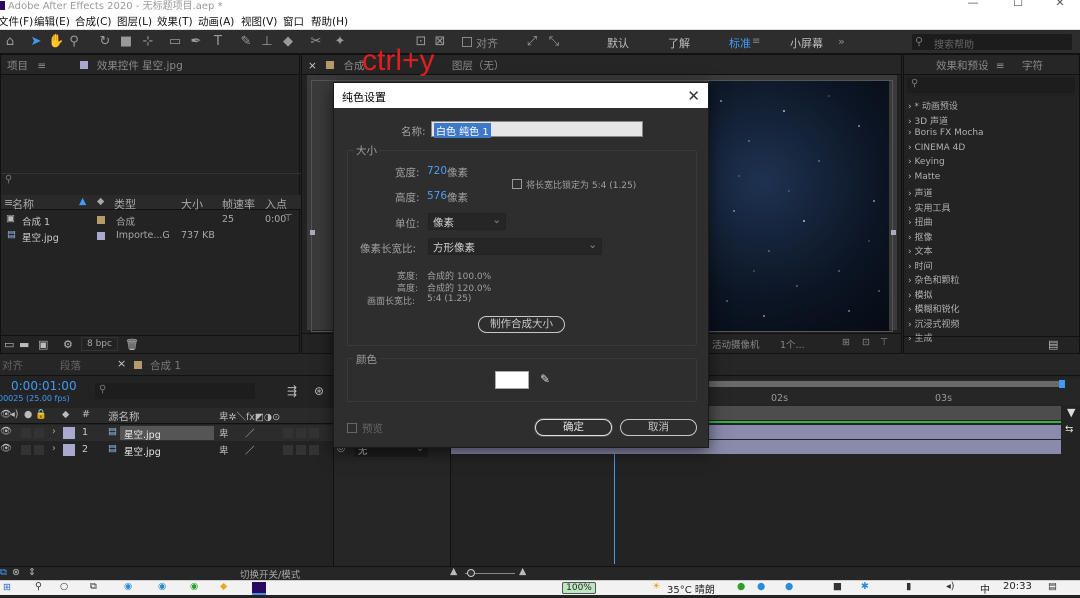 The width and height of the screenshot is (1080, 598). Describe the element at coordinates (991, 309) in the screenshot. I see `effects-category-item: › 模糊和锐化` at that location.